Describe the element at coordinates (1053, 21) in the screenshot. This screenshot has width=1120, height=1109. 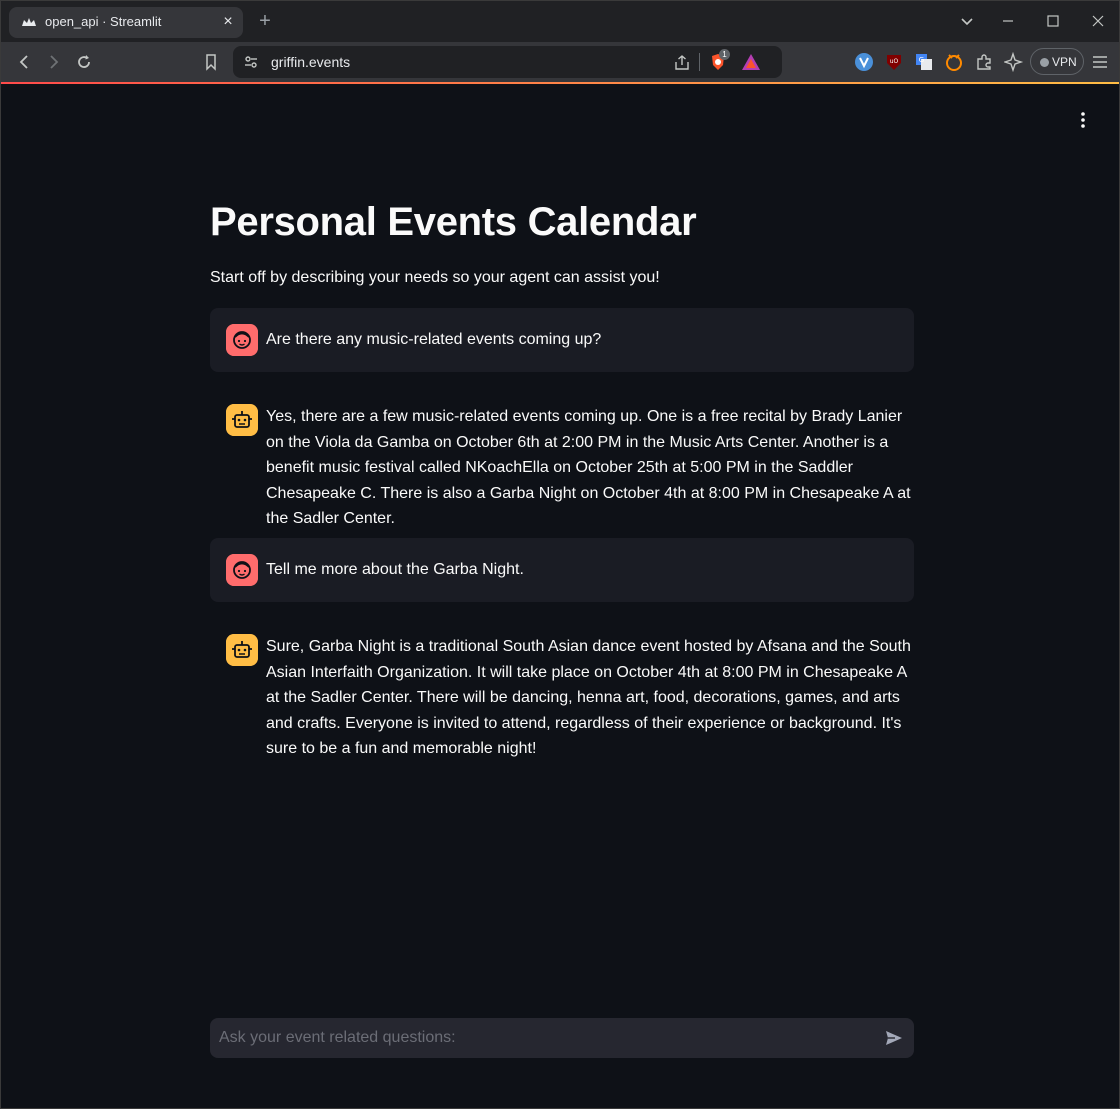
I see `maximize-icon` at that location.